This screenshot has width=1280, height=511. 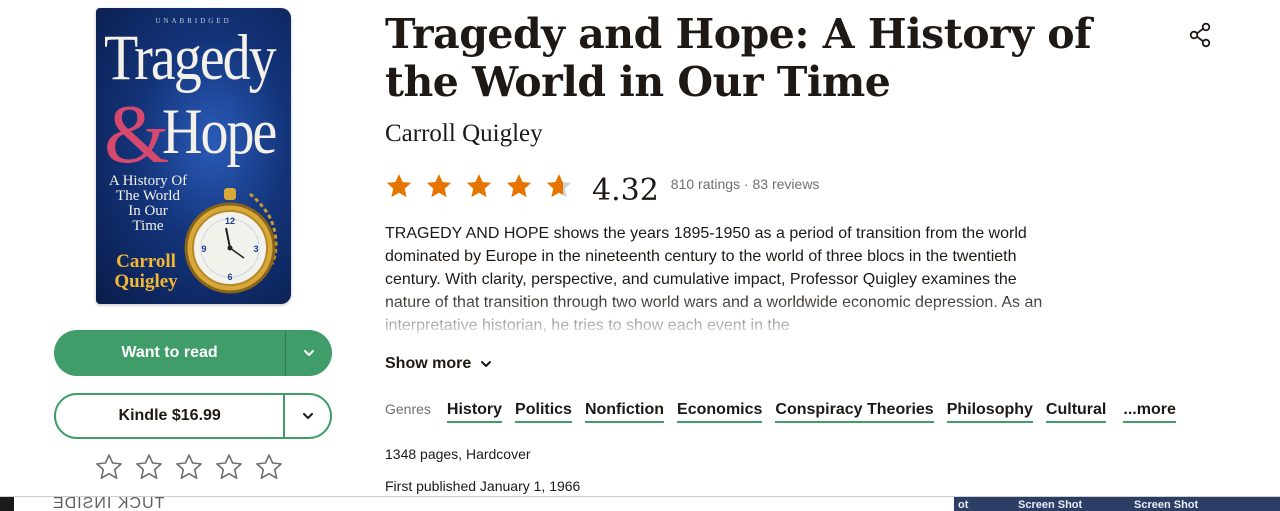 I want to click on average-rating: 4.32, so click(x=625, y=190).